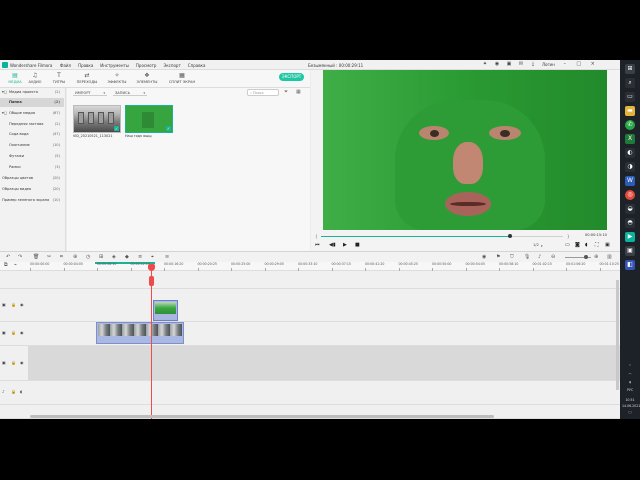  What do you see at coordinates (607, 245) in the screenshot?
I see `settings-icon: ▣` at bounding box center [607, 245].